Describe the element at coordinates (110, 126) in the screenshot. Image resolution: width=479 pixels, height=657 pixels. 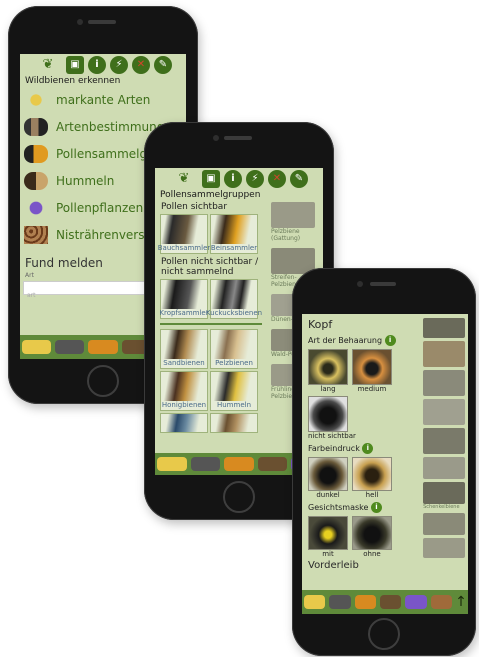
I see `menu-label: Artenbestimmung` at that location.